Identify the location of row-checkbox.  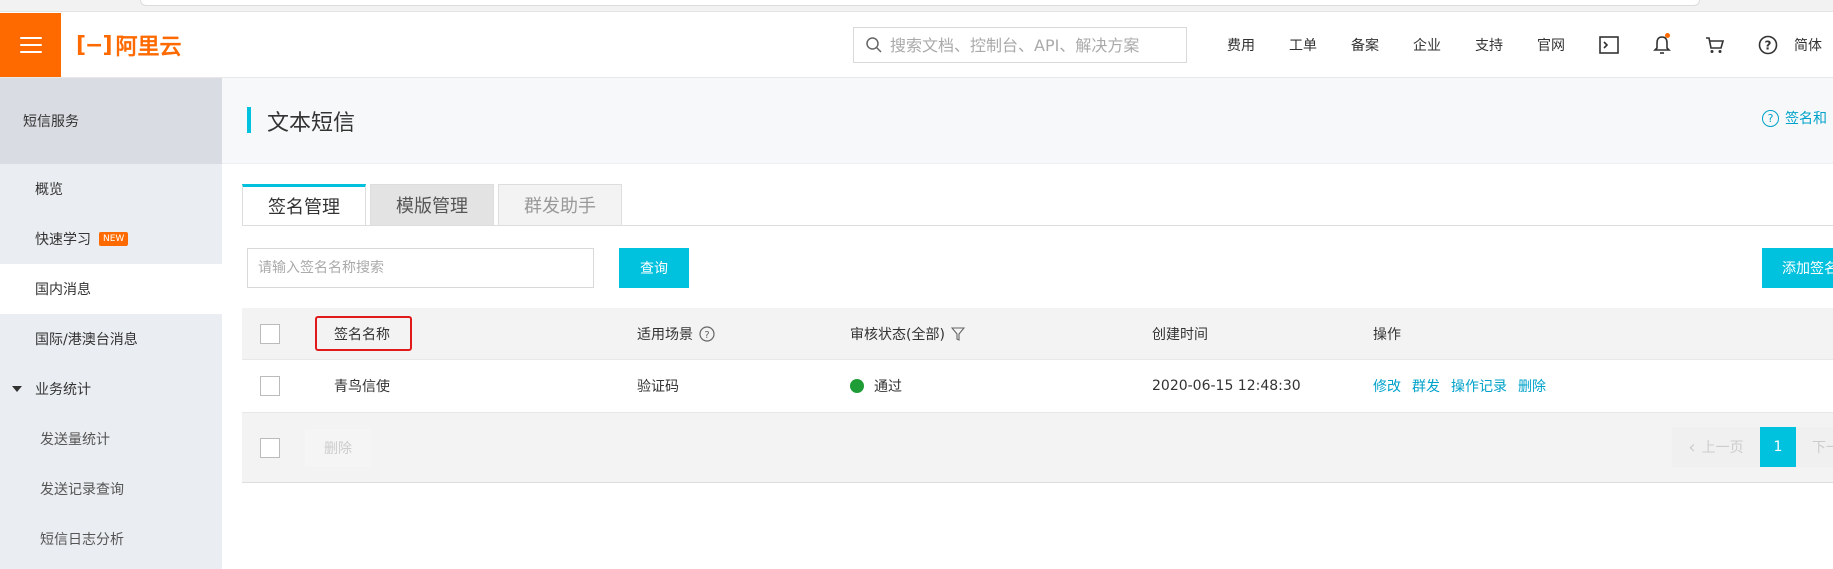
(270, 386).